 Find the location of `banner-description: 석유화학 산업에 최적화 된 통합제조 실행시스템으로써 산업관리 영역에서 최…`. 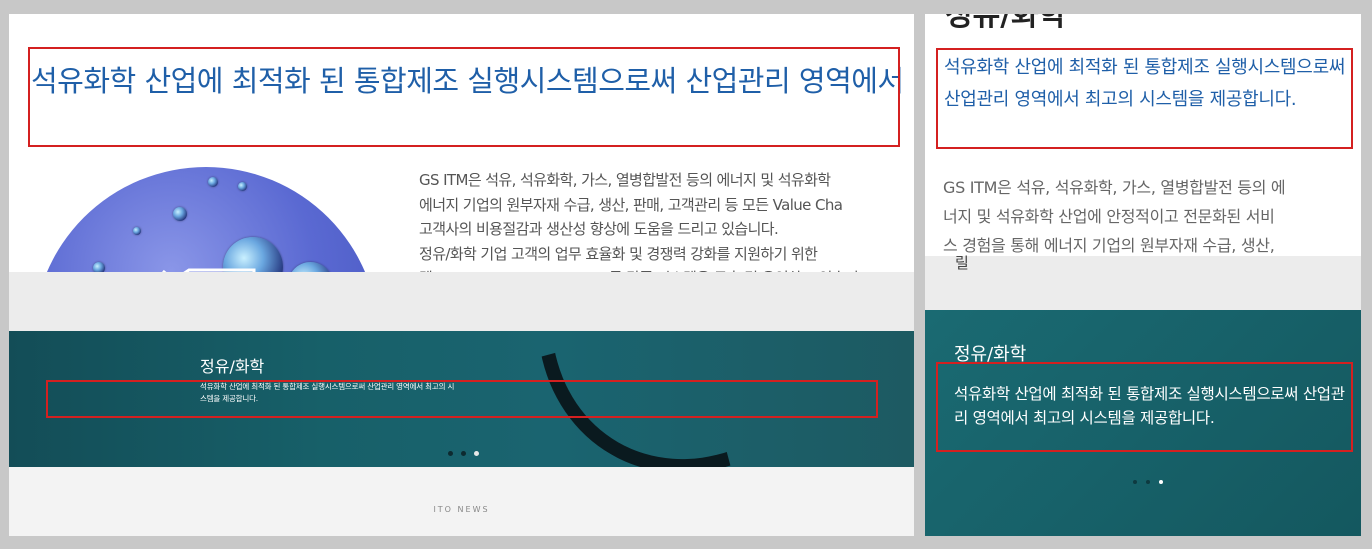

banner-description: 석유화학 산업에 최적화 된 통합제조 실행시스템으로써 산업관리 영역에서 최… is located at coordinates (1149, 406).